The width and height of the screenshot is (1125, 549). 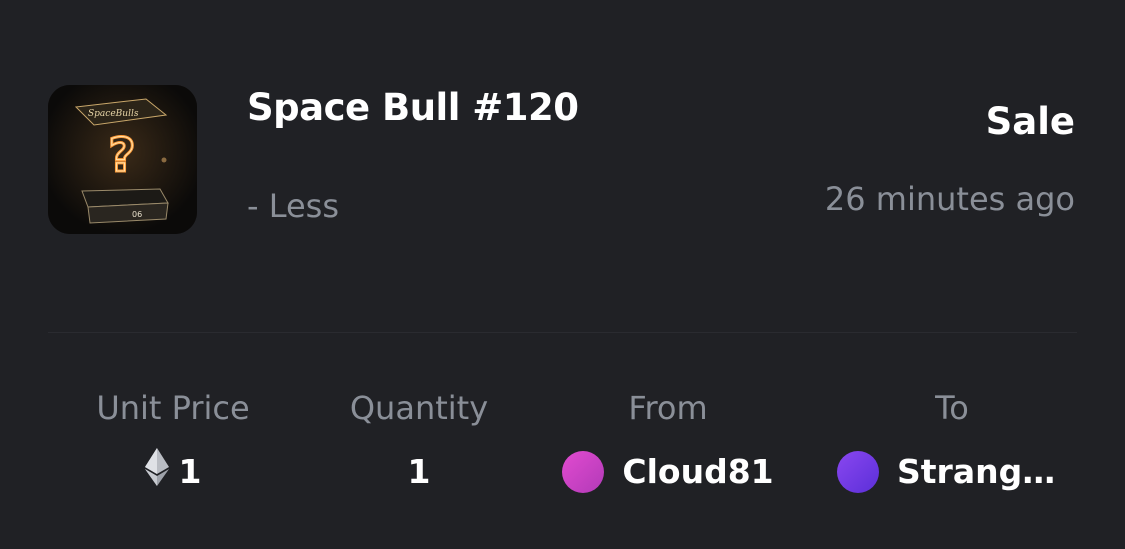 I want to click on event-timestamp: 26 minutes ago, so click(x=949, y=199).